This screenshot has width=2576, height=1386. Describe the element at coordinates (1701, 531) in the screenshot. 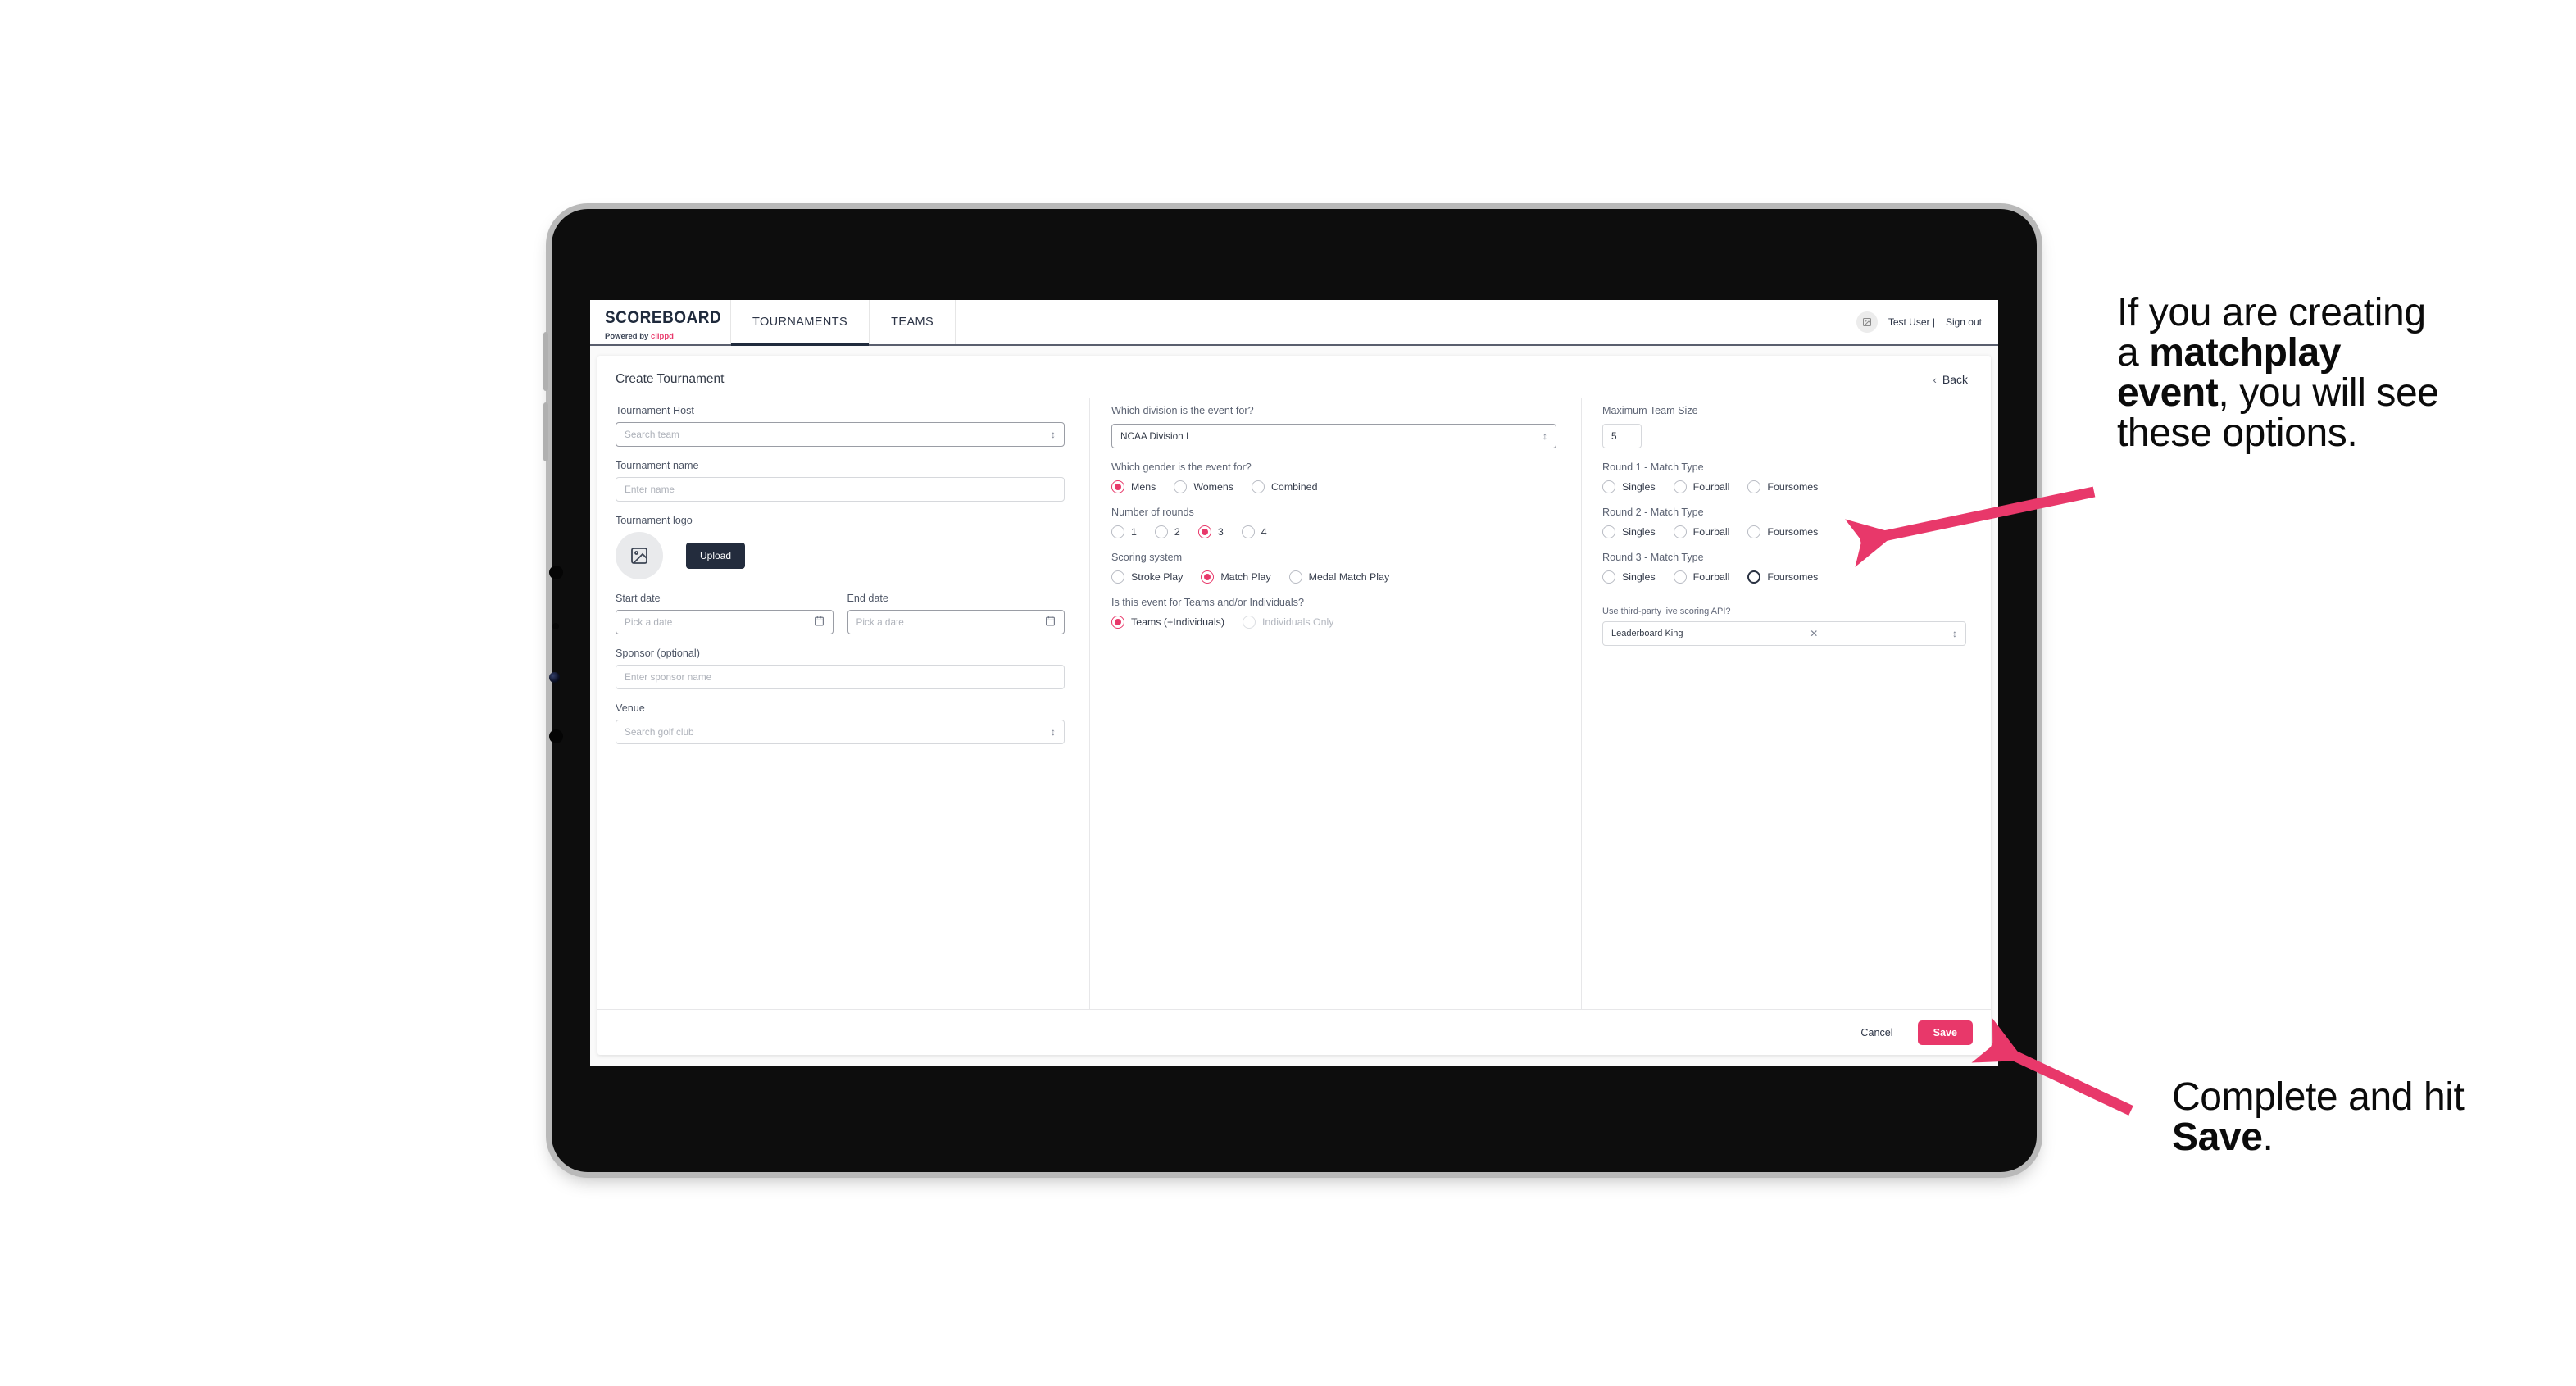

I see `round2-option-fourball: Fourball` at that location.